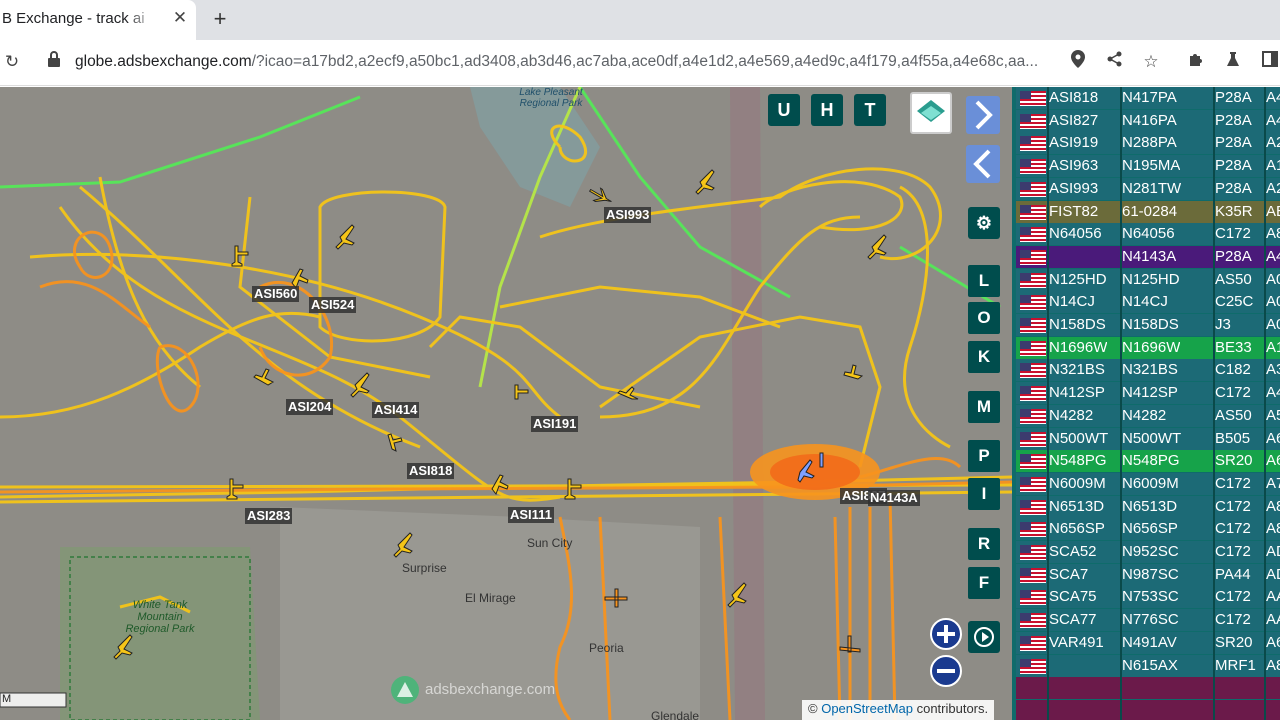  Describe the element at coordinates (220, 19) in the screenshot. I see `new-tab-button: +` at that location.